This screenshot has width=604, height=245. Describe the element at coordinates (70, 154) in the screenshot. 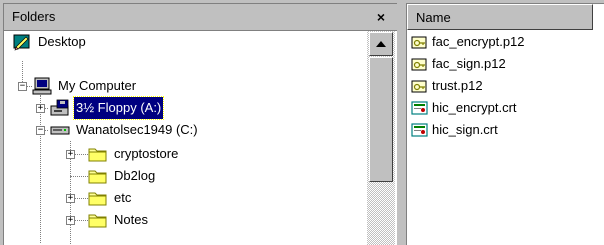

I see `expand-cryptostore-toggle: +` at that location.